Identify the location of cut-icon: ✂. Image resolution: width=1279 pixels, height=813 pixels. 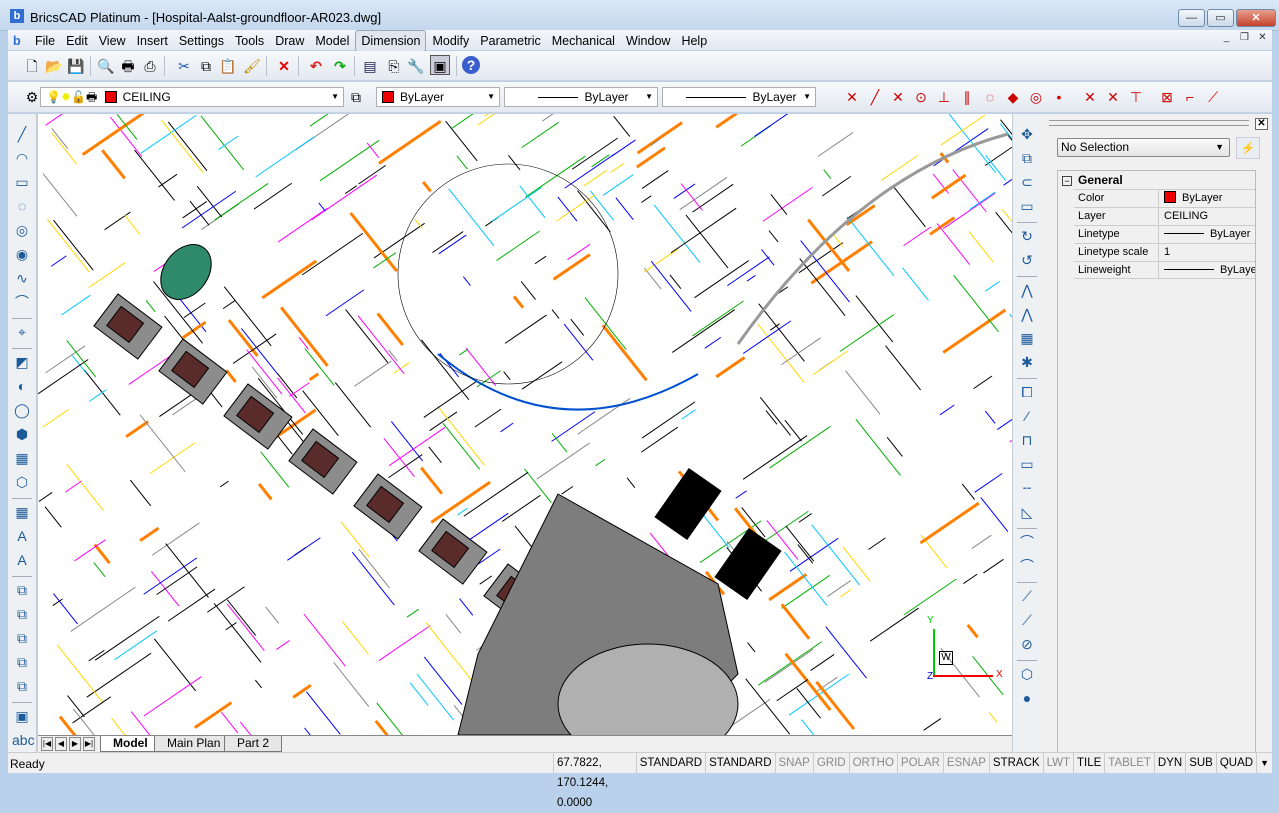
(184, 66).